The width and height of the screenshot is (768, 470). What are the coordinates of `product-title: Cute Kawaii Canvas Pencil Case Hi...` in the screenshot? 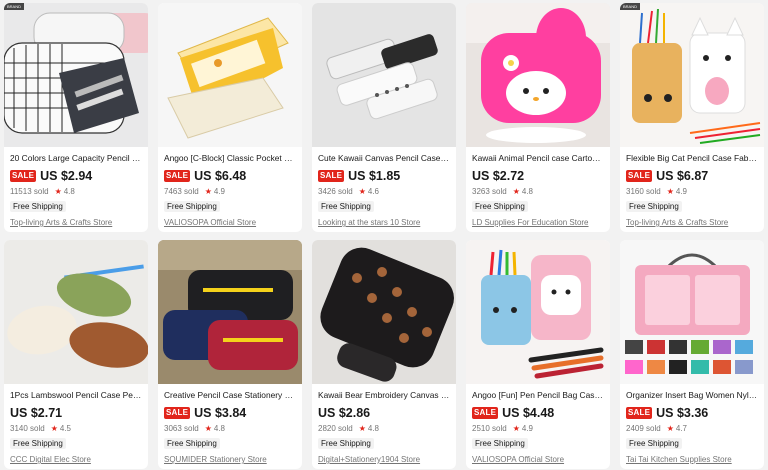 It's located at (384, 158).